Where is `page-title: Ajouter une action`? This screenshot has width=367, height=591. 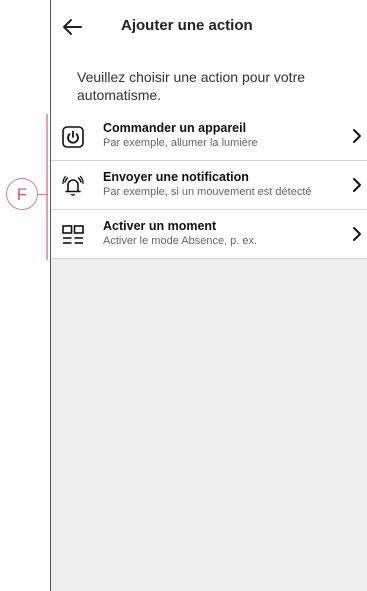 page-title: Ajouter une action is located at coordinates (187, 25).